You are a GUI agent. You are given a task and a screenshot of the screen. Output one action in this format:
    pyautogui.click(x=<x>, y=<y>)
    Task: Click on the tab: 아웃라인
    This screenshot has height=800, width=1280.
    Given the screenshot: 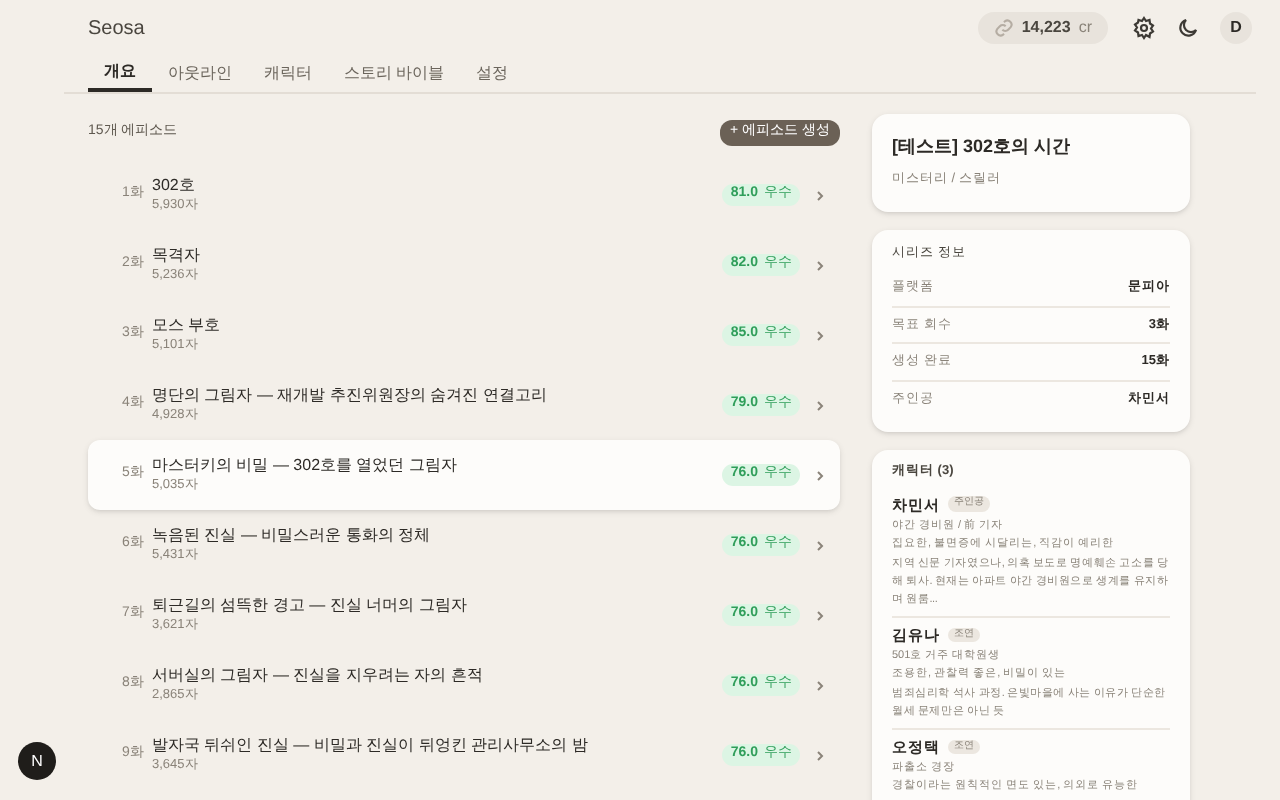 What is the action you would take?
    pyautogui.click(x=200, y=73)
    